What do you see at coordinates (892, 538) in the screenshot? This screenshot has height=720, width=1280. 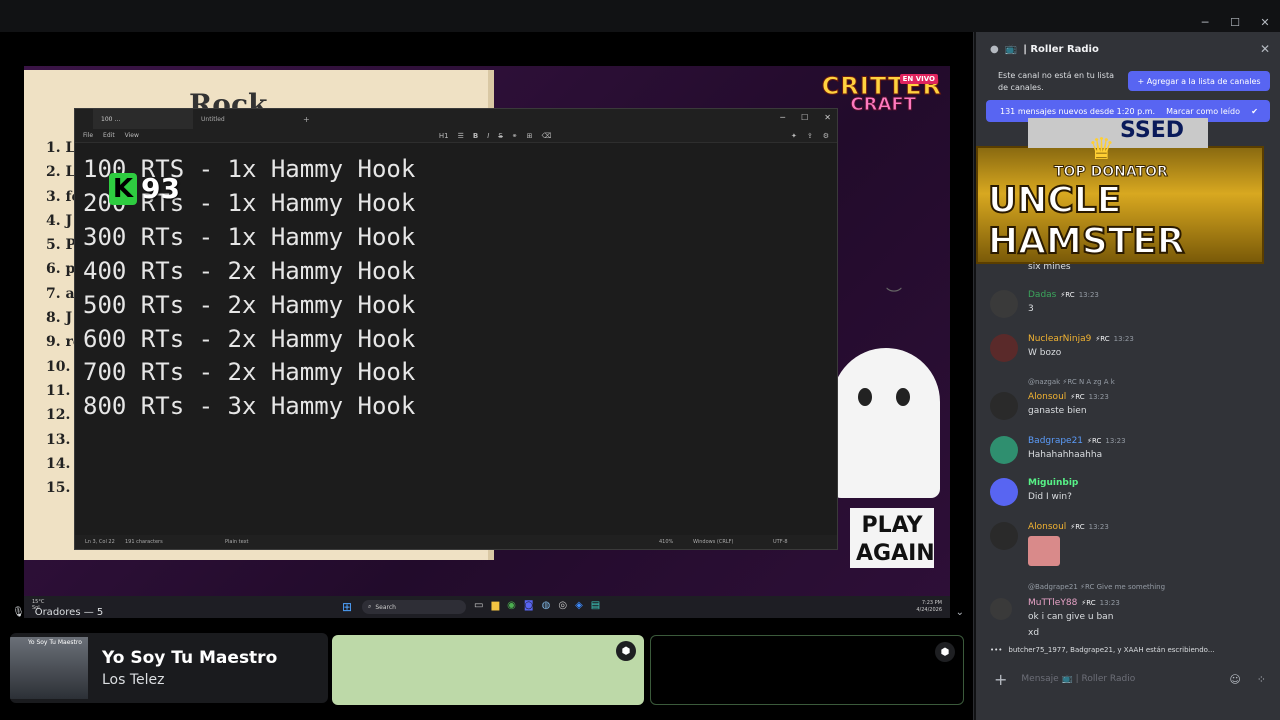 I see `play-again-button: PLAY AGAIN` at bounding box center [892, 538].